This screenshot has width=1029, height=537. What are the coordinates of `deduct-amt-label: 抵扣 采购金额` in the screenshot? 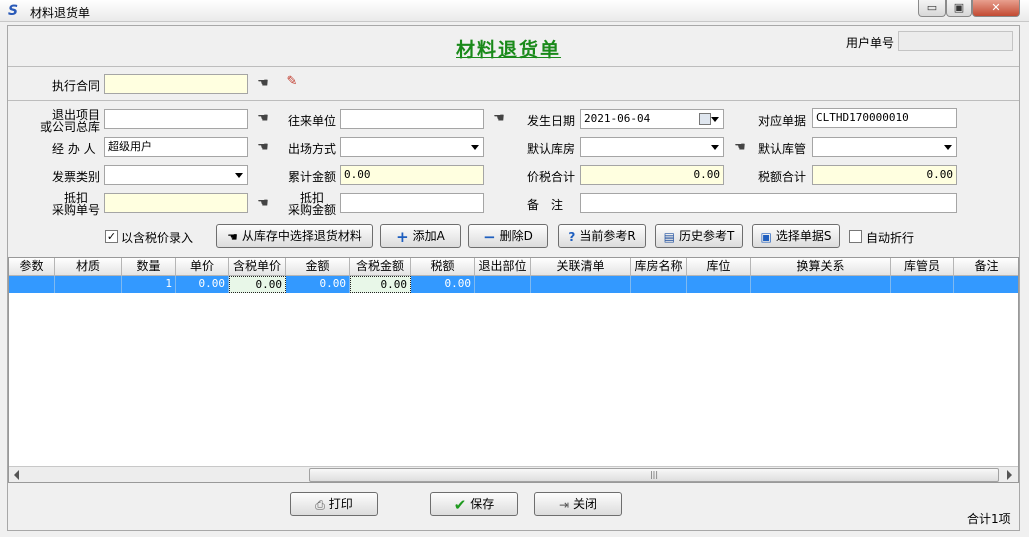 It's located at (311, 204).